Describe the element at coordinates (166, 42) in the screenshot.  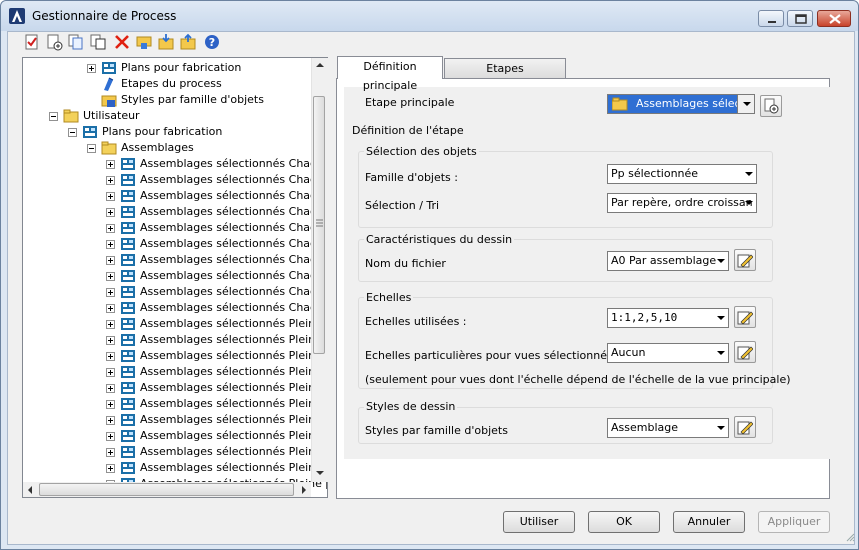
I see `import-icon` at that location.